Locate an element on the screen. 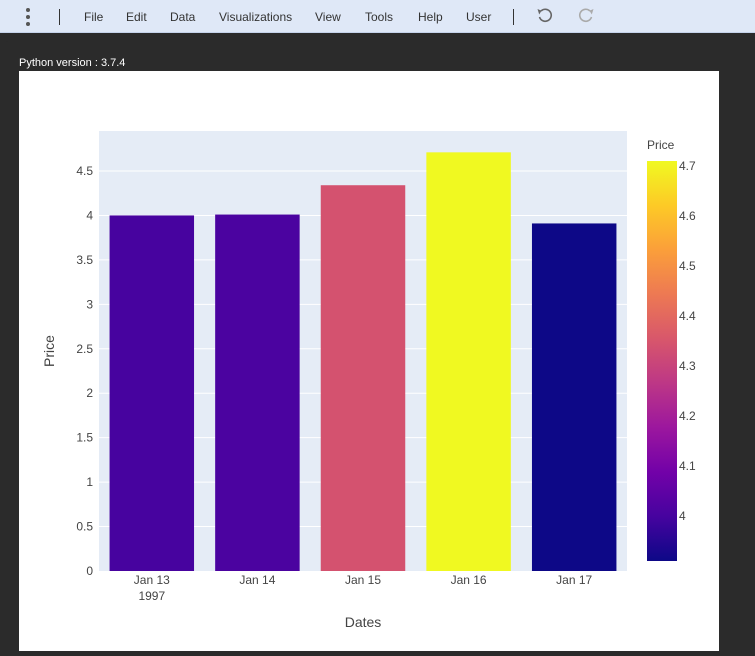  x-tick-label: Jan 16 is located at coordinates (469, 580).